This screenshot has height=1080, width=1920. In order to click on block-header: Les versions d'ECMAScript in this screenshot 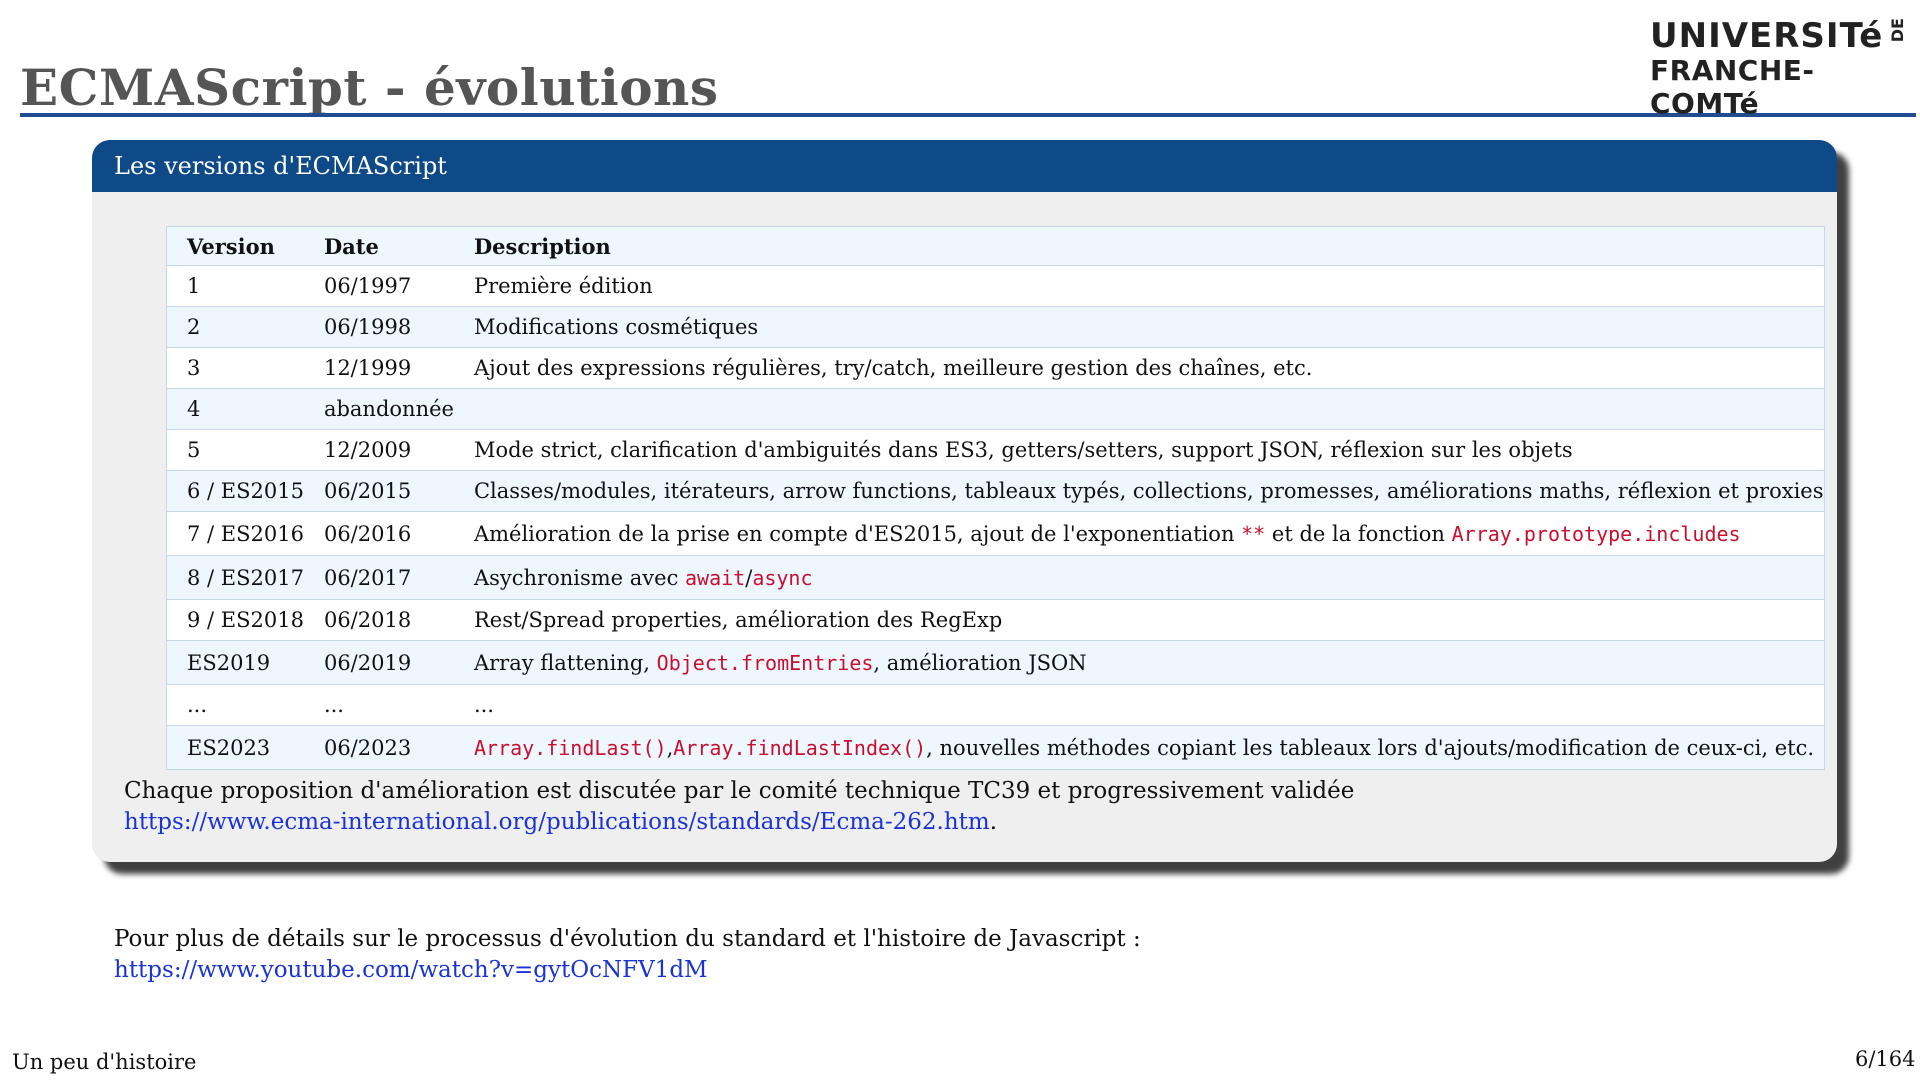, I will do `click(964, 166)`.